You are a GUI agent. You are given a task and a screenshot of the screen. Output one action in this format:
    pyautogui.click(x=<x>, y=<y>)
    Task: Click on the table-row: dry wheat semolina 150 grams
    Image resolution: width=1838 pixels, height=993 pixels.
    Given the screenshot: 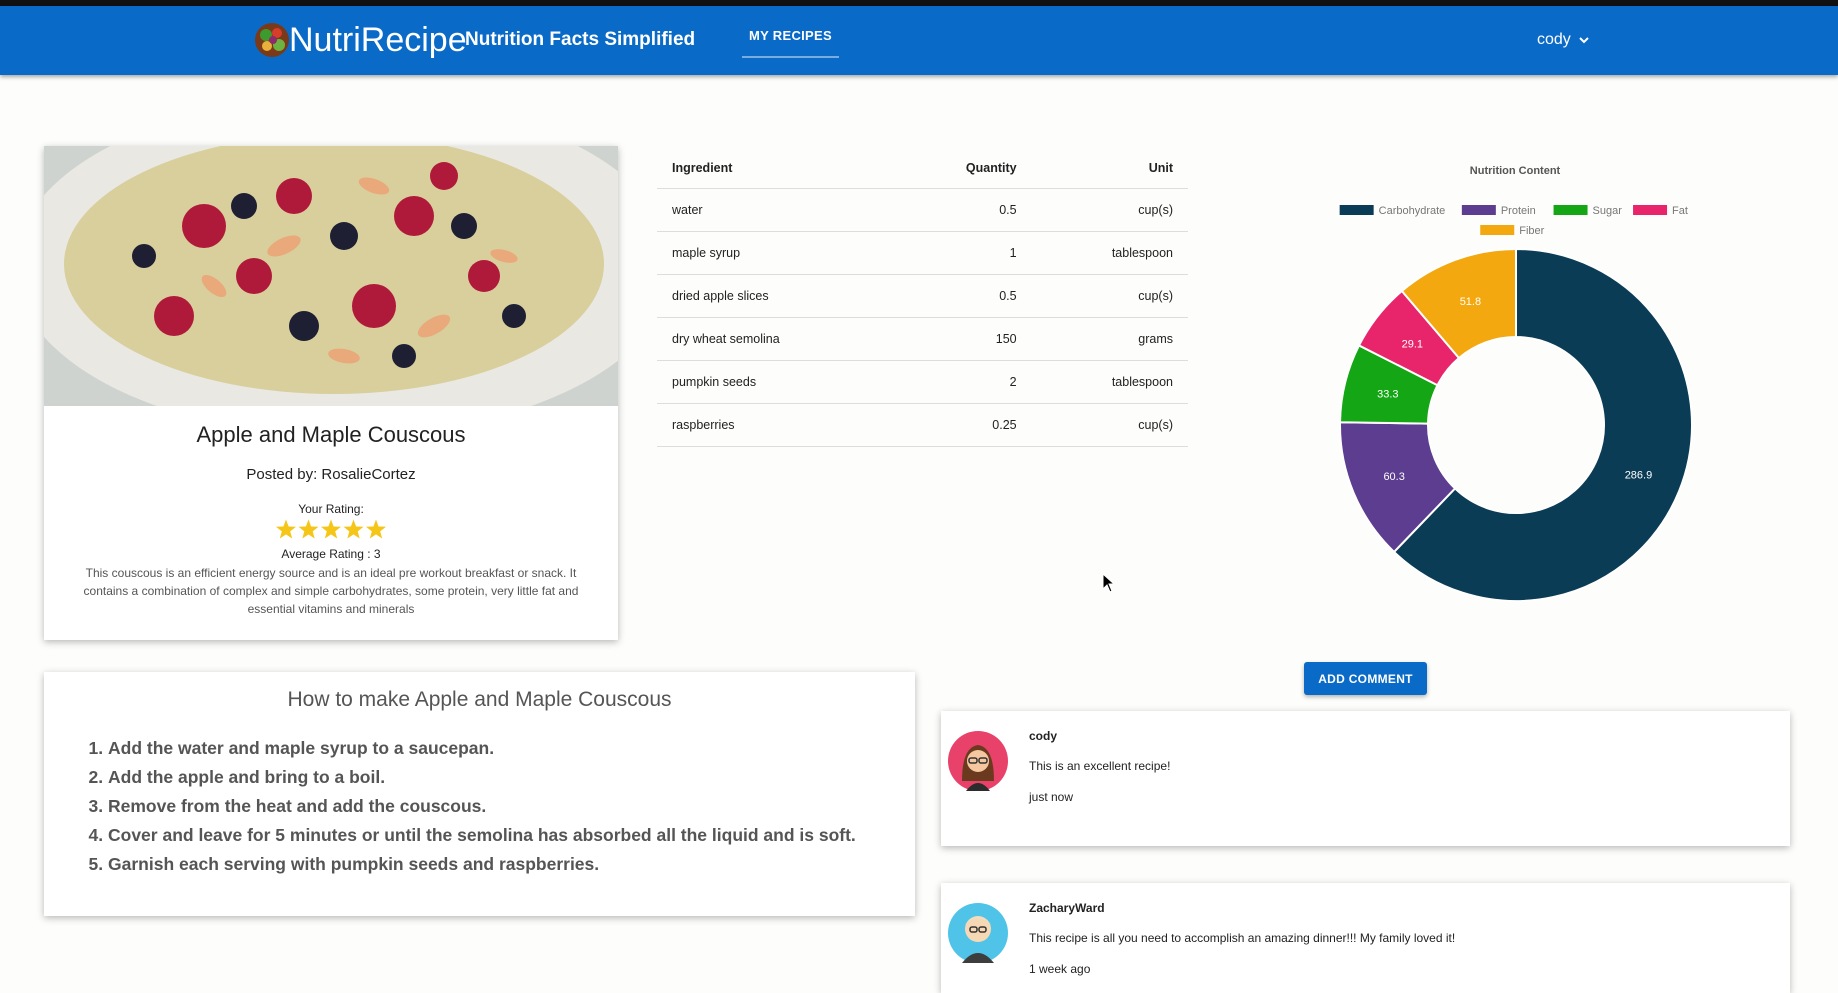 What is the action you would take?
    pyautogui.click(x=922, y=339)
    